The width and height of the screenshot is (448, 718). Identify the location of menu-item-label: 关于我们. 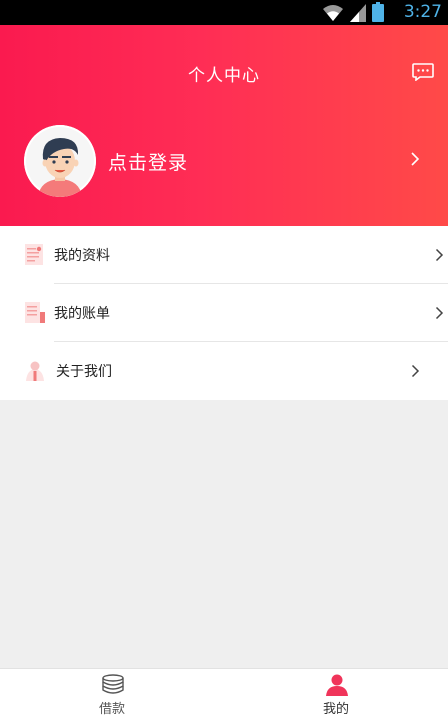
(84, 372).